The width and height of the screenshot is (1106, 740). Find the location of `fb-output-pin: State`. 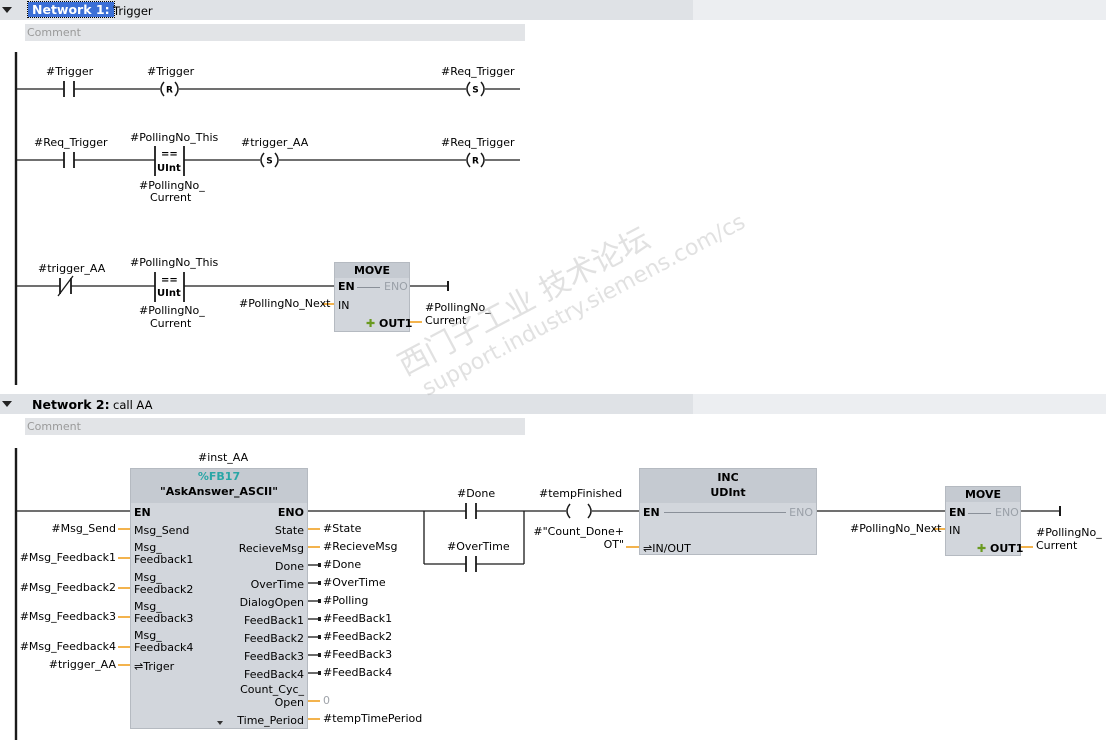

fb-output-pin: State is located at coordinates (289, 530).